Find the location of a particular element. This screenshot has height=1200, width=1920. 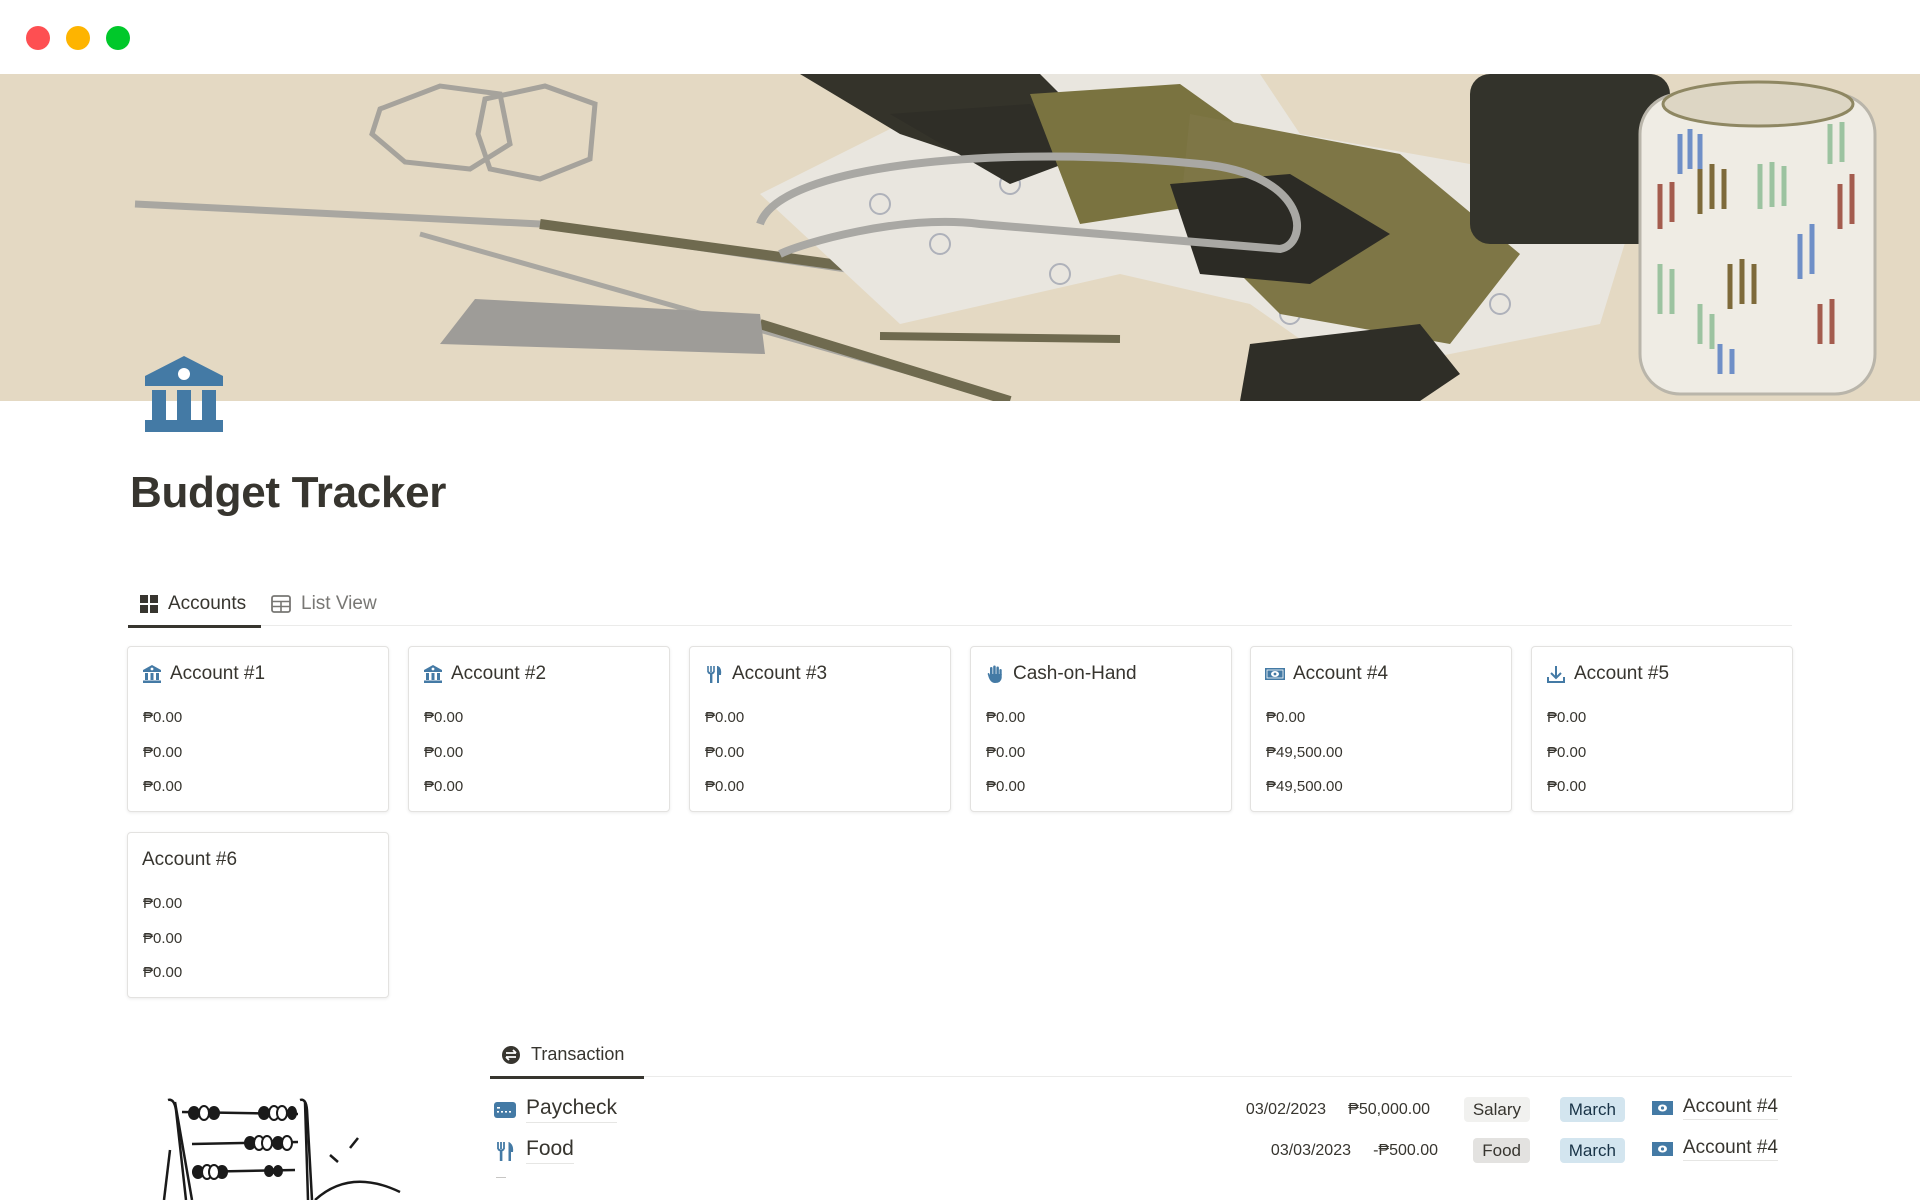

table-icon is located at coordinates (281, 604).